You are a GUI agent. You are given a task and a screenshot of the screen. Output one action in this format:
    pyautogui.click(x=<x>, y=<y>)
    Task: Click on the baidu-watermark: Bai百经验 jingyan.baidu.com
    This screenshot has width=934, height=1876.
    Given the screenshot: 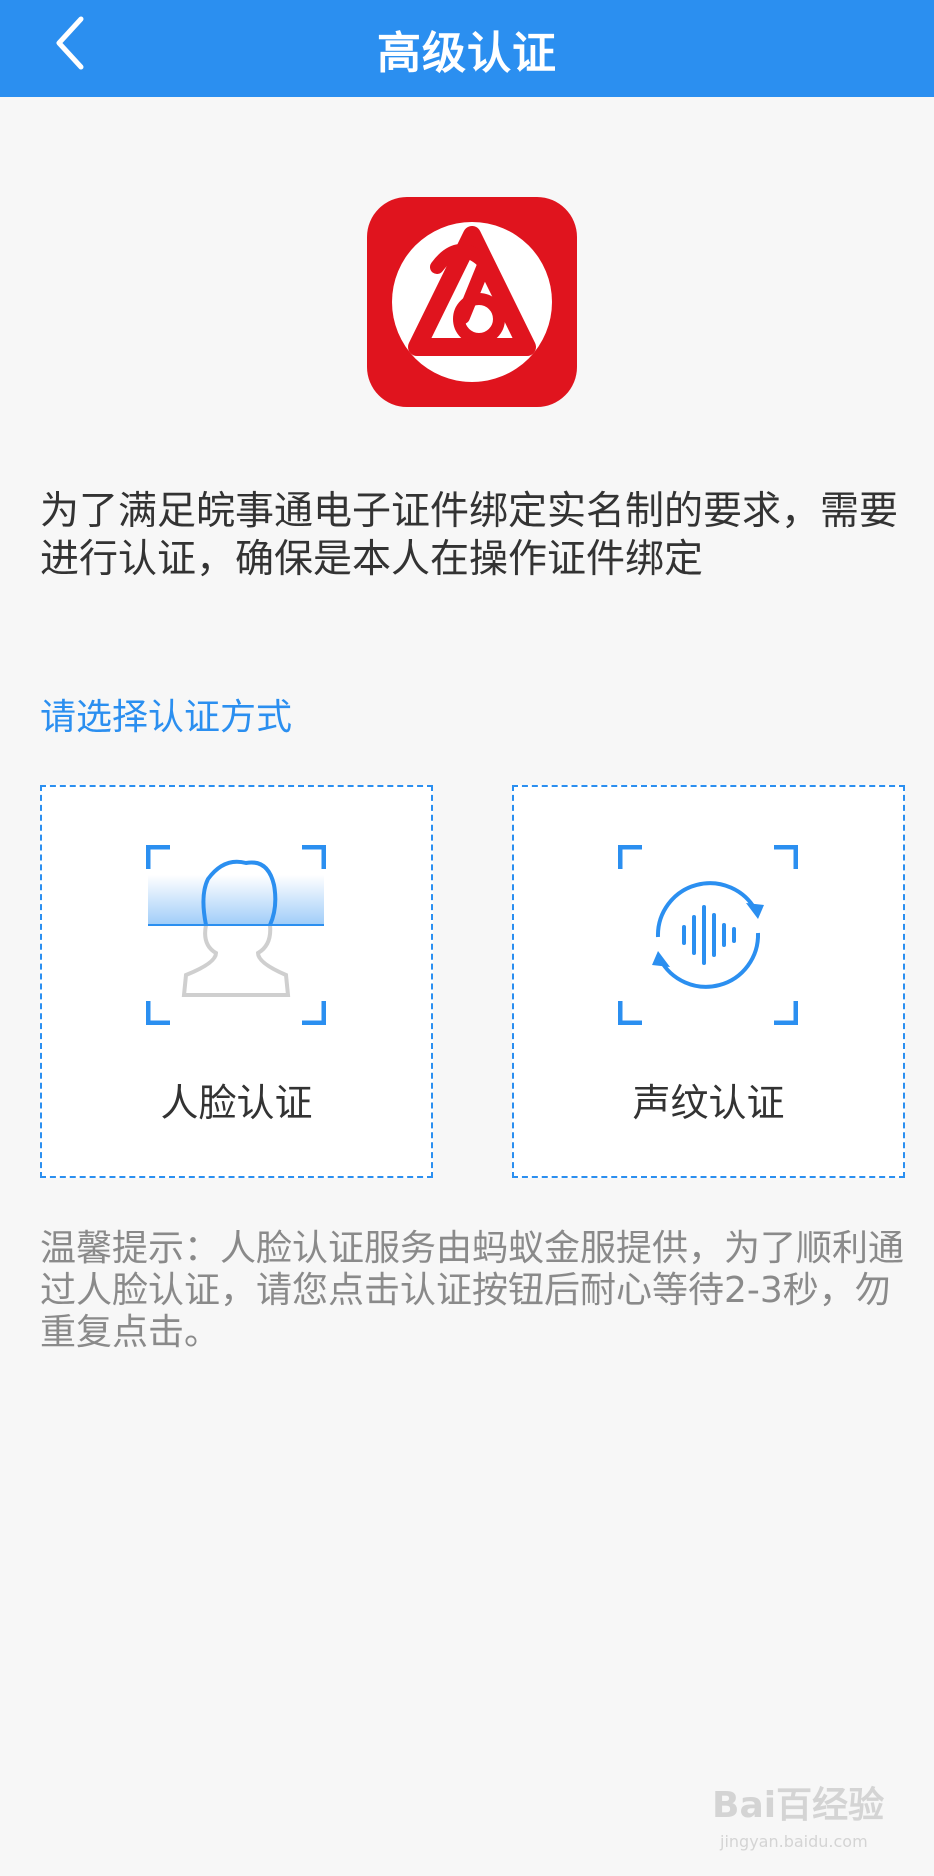 What is the action you would take?
    pyautogui.click(x=812, y=1821)
    